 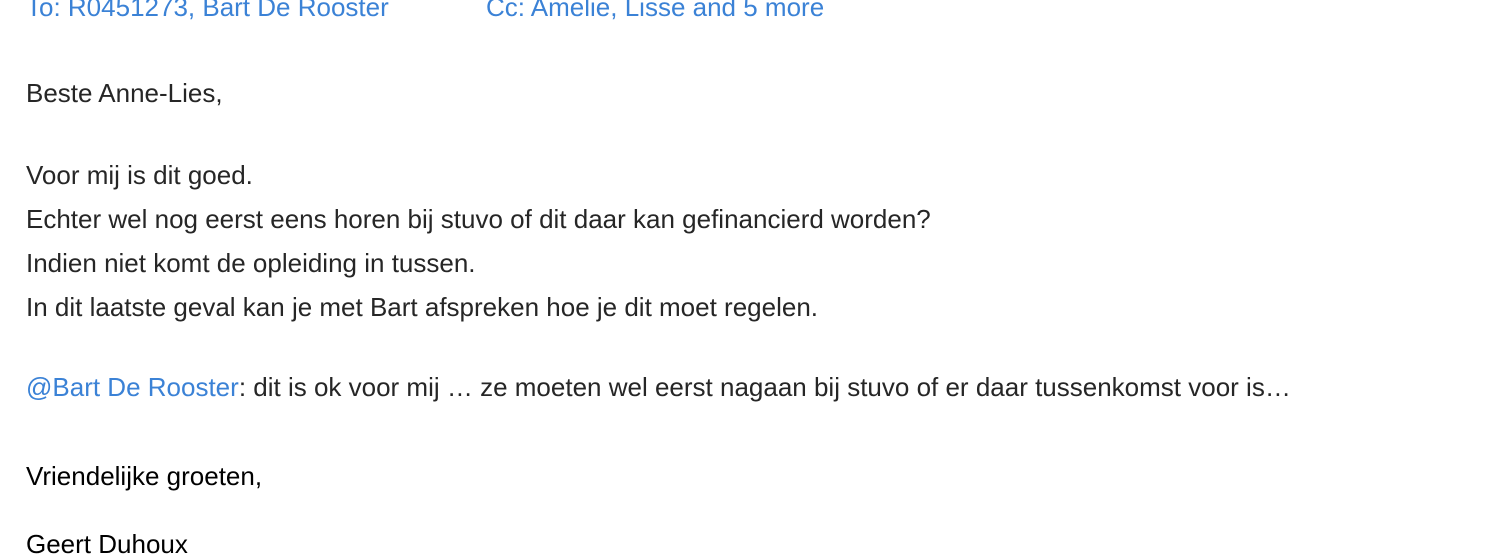 I want to click on paragraph-line-1: Voor mij is dit goed., so click(x=139, y=175).